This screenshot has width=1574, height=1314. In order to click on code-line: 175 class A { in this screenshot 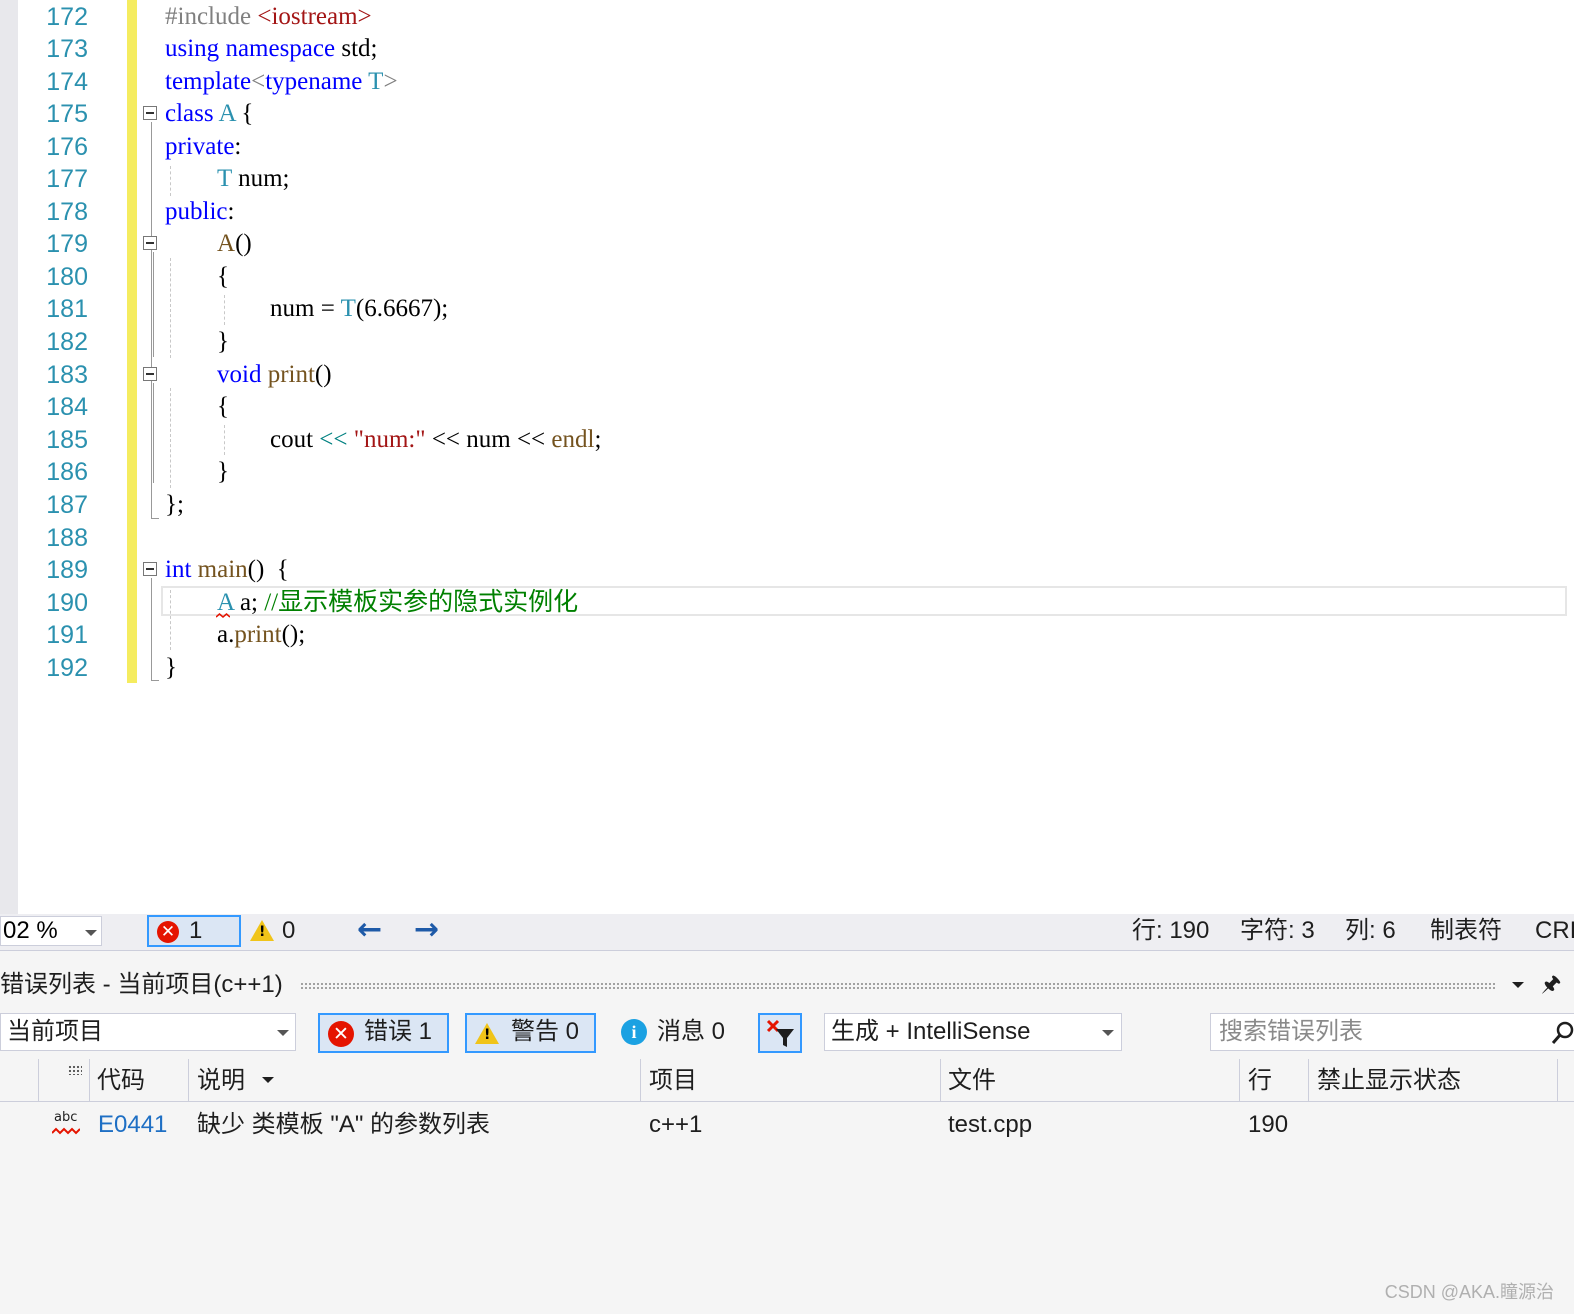, I will do `click(787, 114)`.